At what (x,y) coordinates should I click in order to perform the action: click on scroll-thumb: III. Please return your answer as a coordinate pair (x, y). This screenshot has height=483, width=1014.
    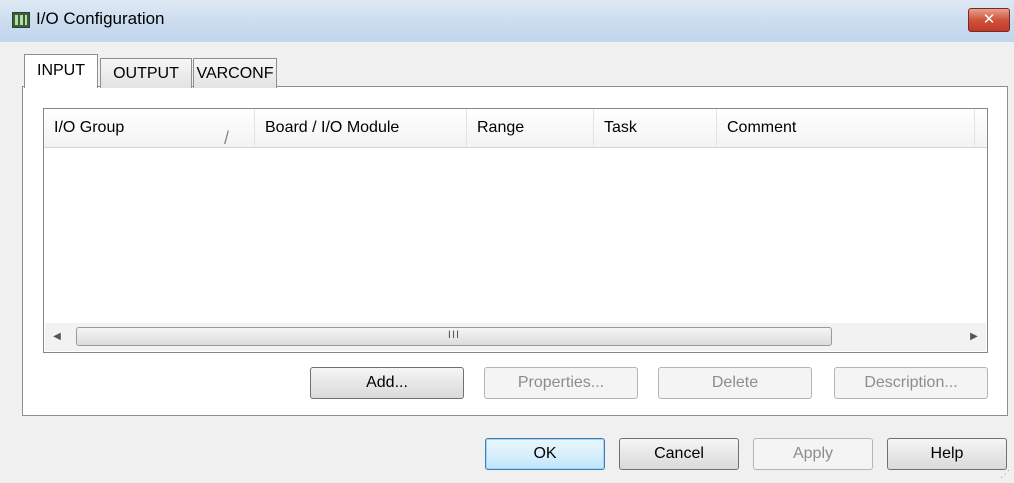
    Looking at the image, I should click on (454, 336).